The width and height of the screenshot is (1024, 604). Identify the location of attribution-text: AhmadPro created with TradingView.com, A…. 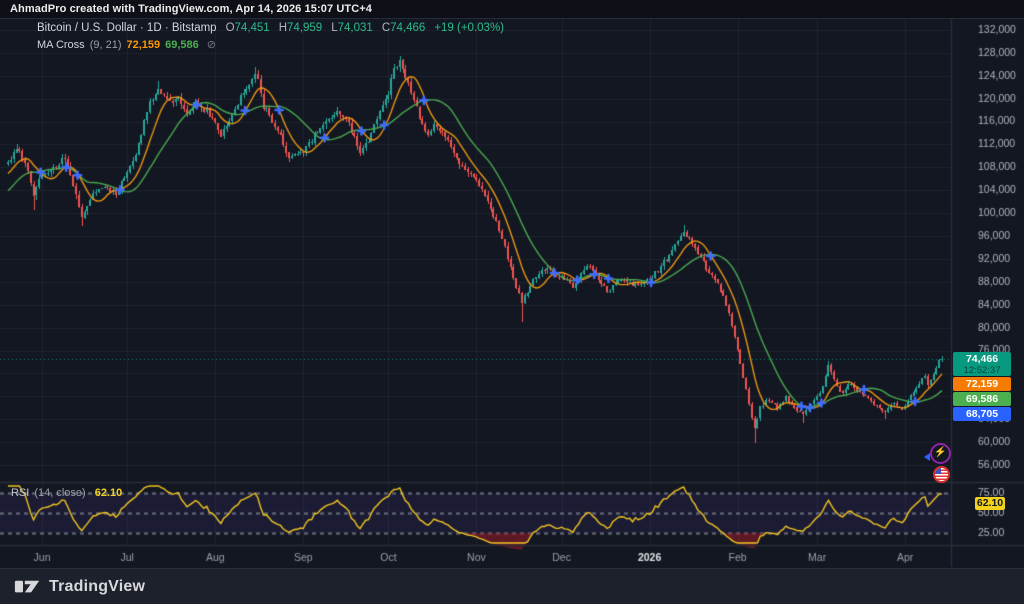
(191, 9).